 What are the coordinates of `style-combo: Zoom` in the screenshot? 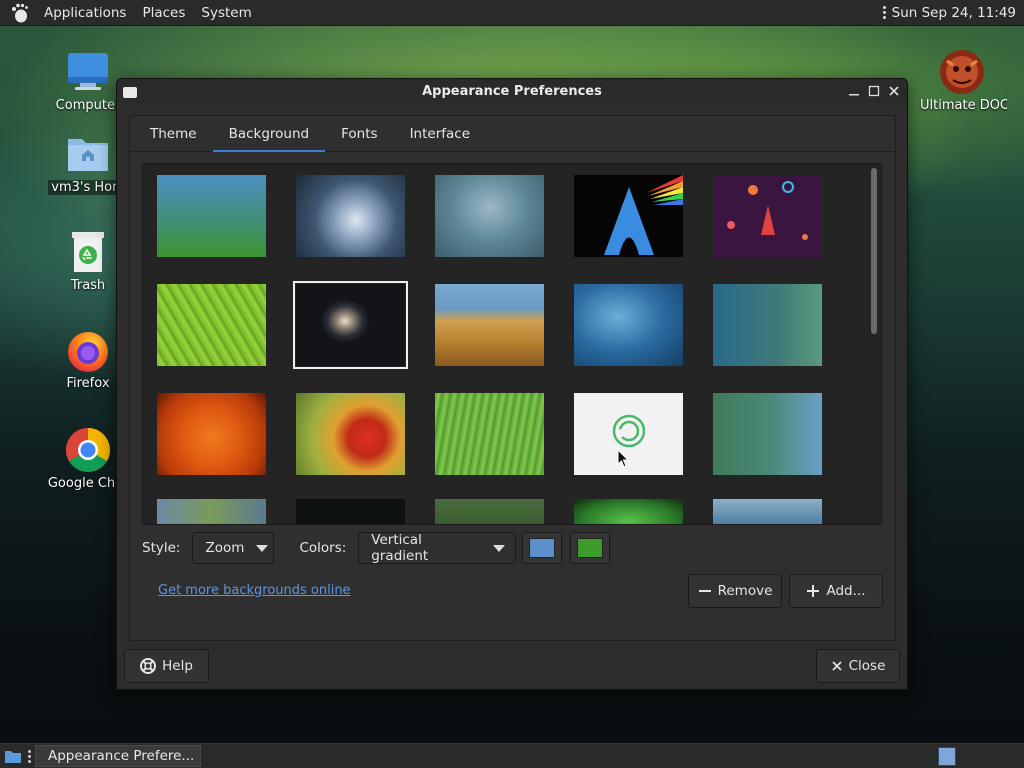 It's located at (233, 548).